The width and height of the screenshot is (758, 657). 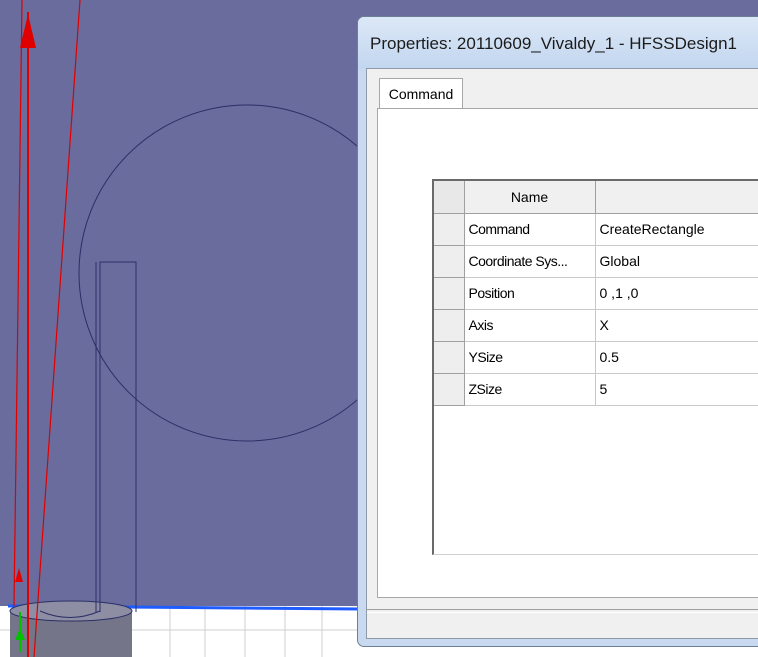 I want to click on table-row: YSize 0.5, so click(x=596, y=357).